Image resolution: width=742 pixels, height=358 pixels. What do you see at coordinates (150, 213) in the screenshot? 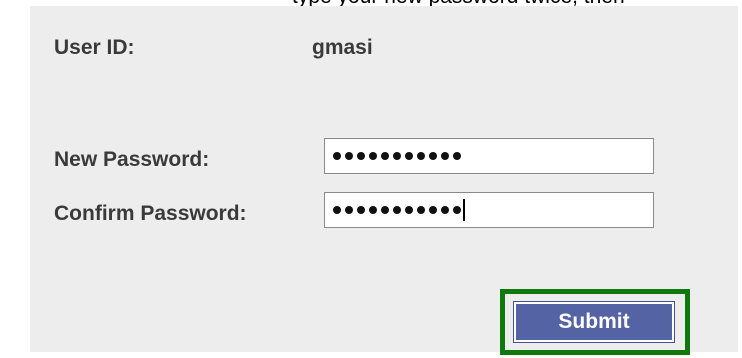
I see `confirm-password-label: Confirm Password:` at bounding box center [150, 213].